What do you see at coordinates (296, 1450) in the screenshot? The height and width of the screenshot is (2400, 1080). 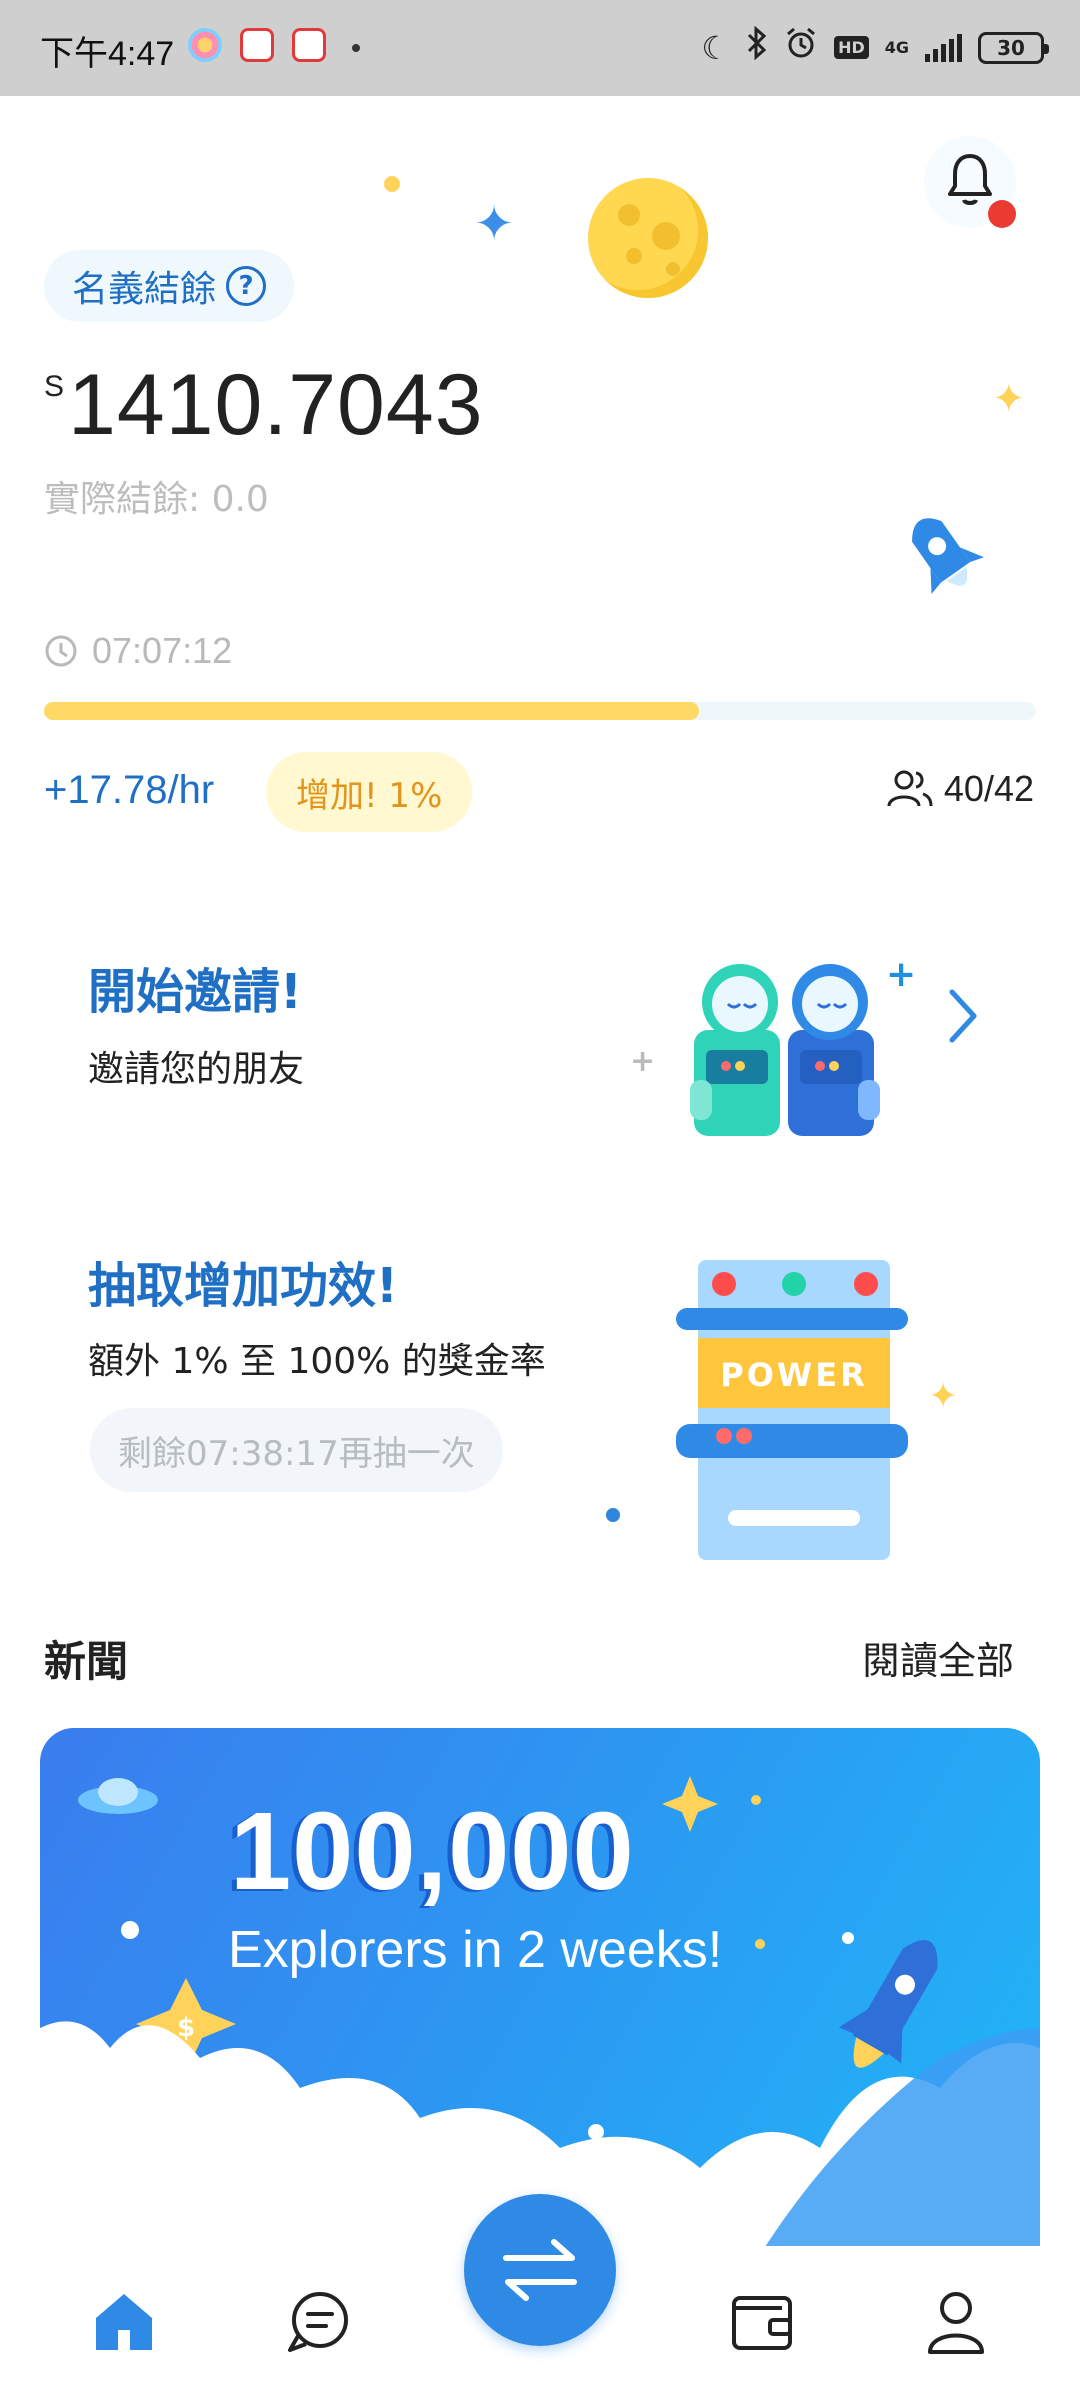 I see `draw-cooldown-button: 剩餘07:38:17再抽一次` at bounding box center [296, 1450].